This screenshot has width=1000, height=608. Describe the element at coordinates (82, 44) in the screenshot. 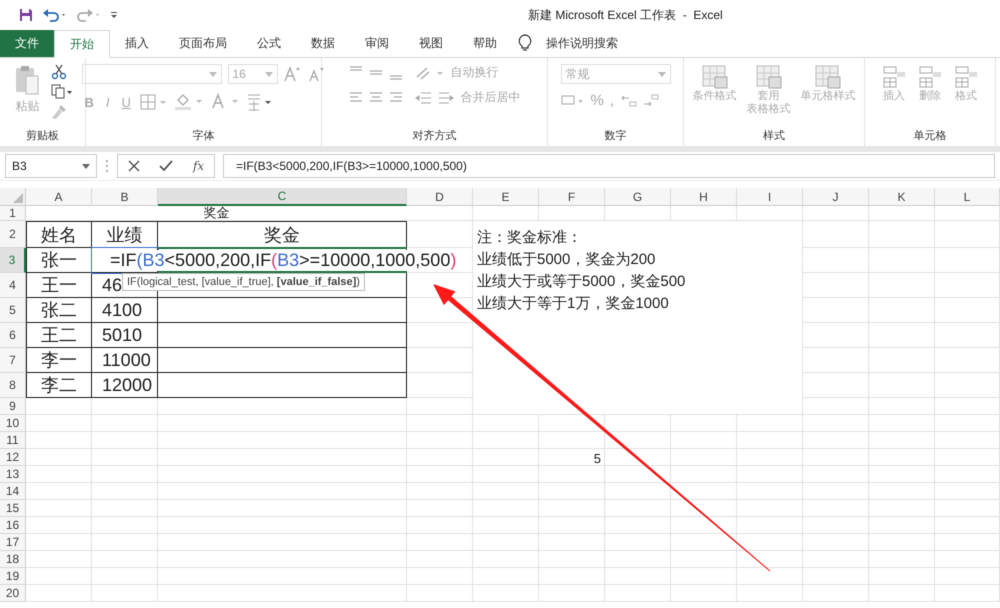

I see `ribbon-tab: 开始` at that location.